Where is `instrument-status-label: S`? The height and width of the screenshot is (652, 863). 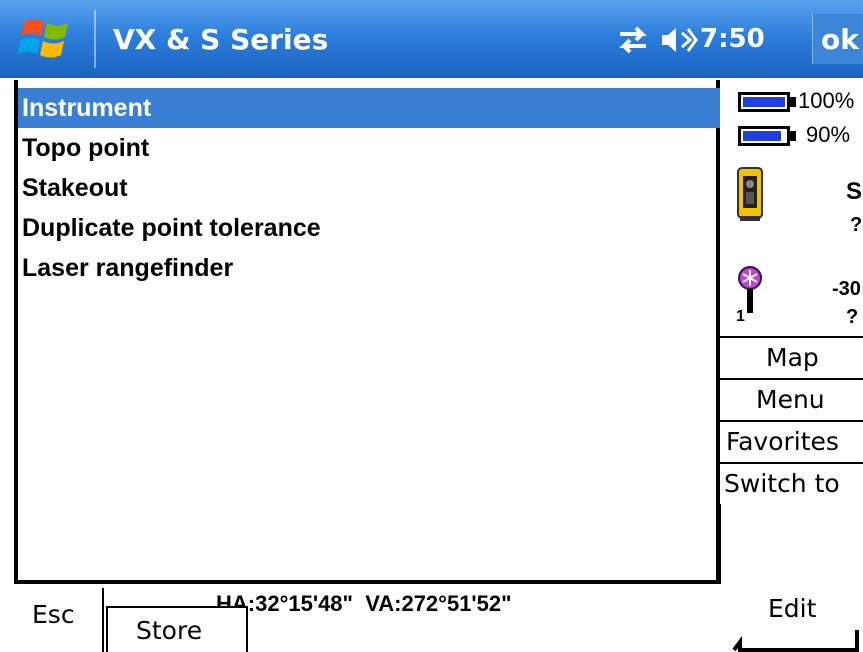
instrument-status-label: S is located at coordinates (854, 191).